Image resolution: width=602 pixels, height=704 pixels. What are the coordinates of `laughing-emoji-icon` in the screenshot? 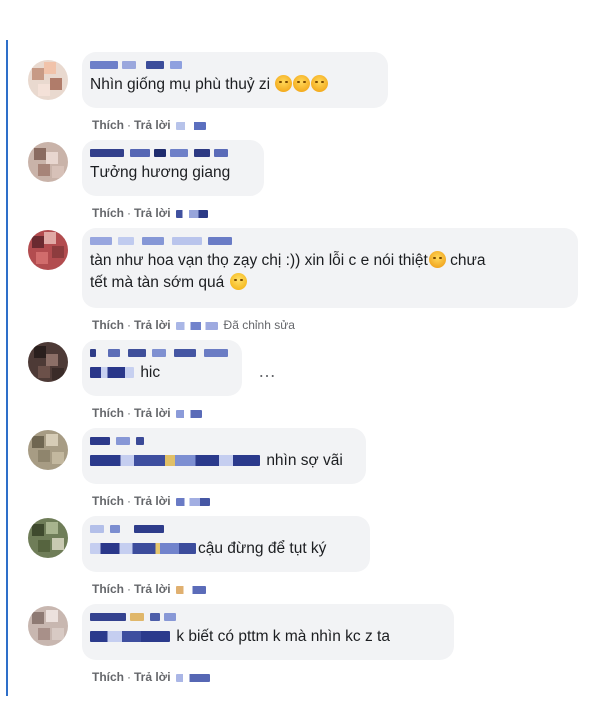 It's located at (238, 281).